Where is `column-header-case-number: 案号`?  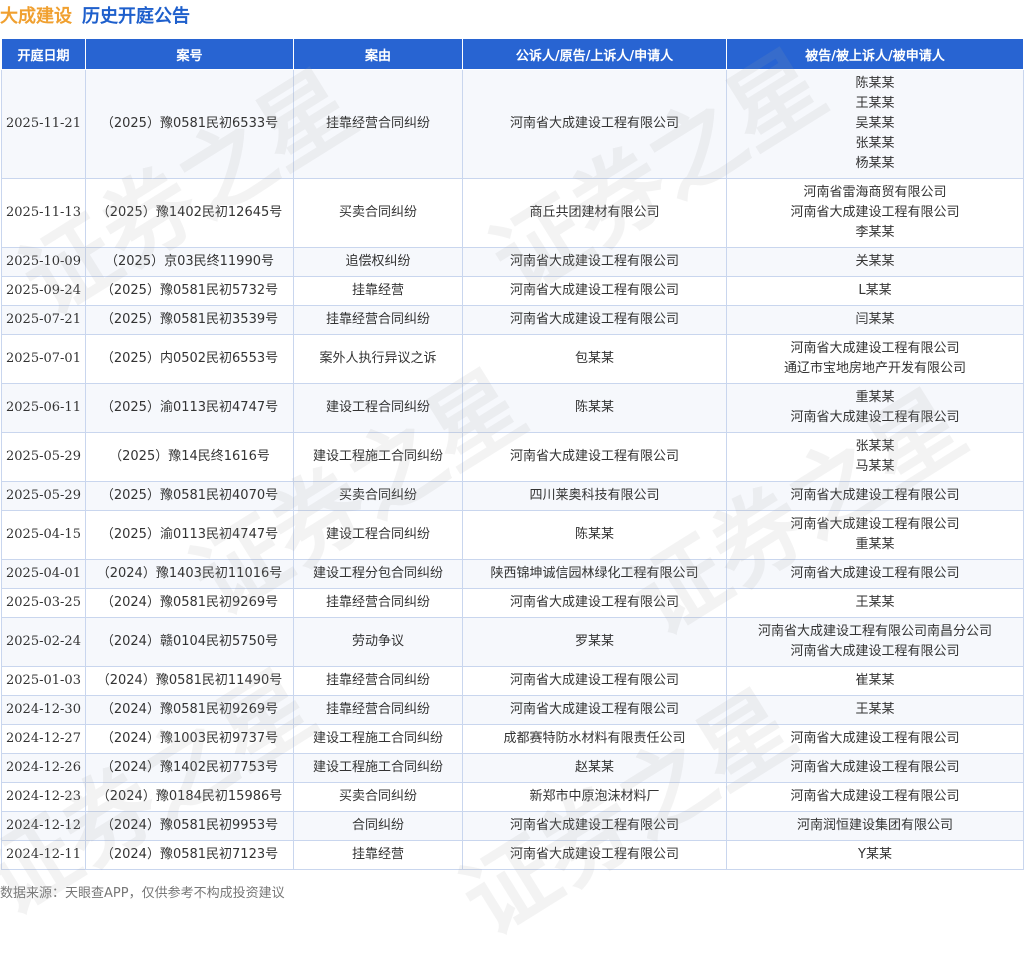 column-header-case-number: 案号 is located at coordinates (189, 54).